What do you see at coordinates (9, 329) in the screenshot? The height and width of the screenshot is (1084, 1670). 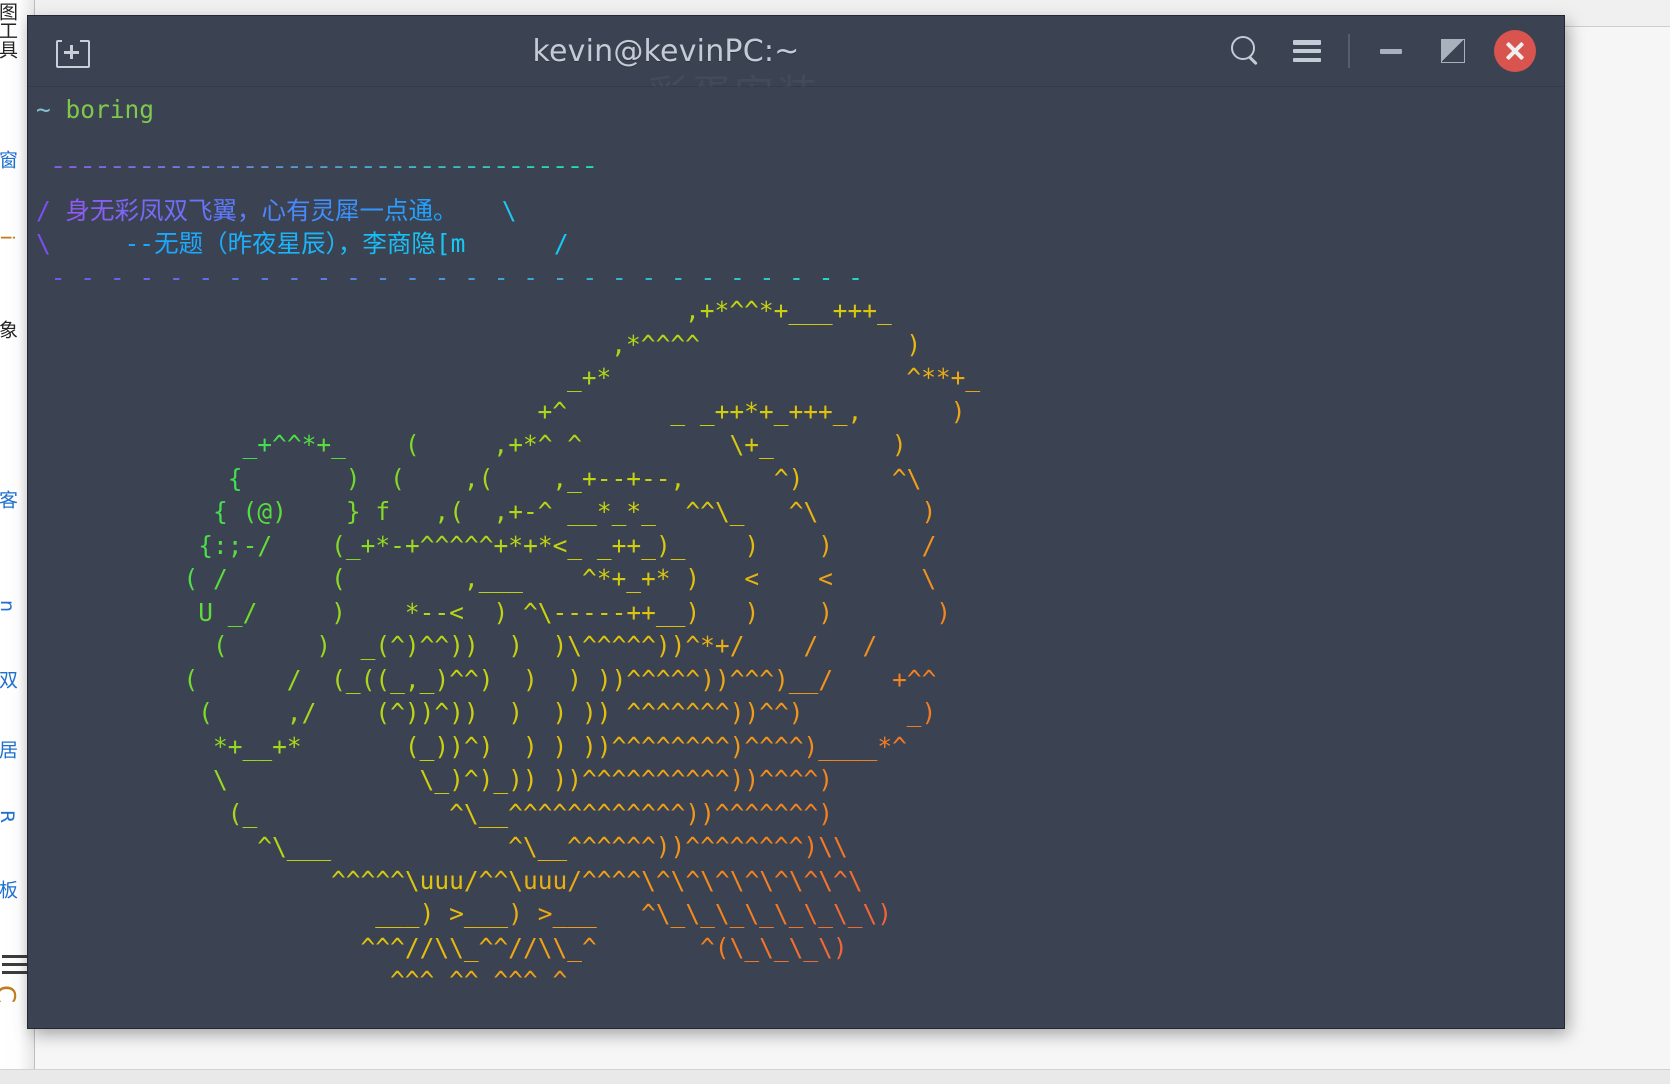 I see `background-col-text: 象` at bounding box center [9, 329].